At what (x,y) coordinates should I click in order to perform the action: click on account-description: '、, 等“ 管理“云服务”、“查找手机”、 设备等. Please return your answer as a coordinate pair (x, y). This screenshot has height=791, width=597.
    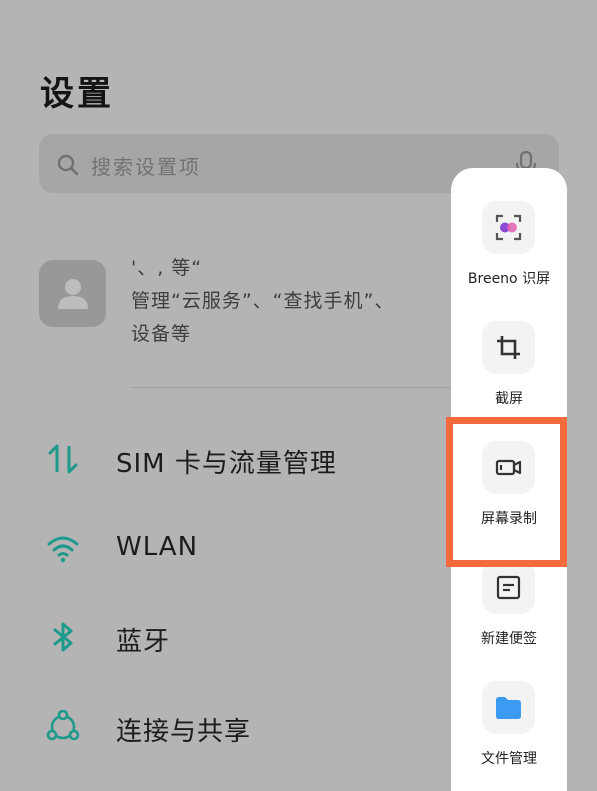
    Looking at the image, I should click on (262, 301).